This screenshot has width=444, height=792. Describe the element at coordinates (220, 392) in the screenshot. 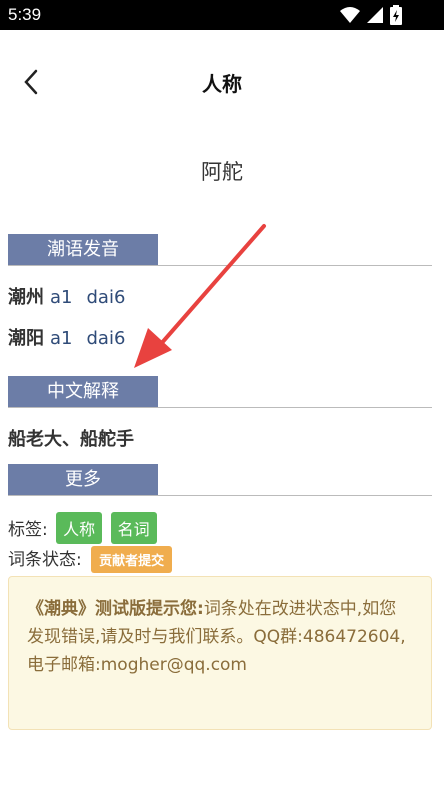

I see `section-meaning: 中文解释` at that location.